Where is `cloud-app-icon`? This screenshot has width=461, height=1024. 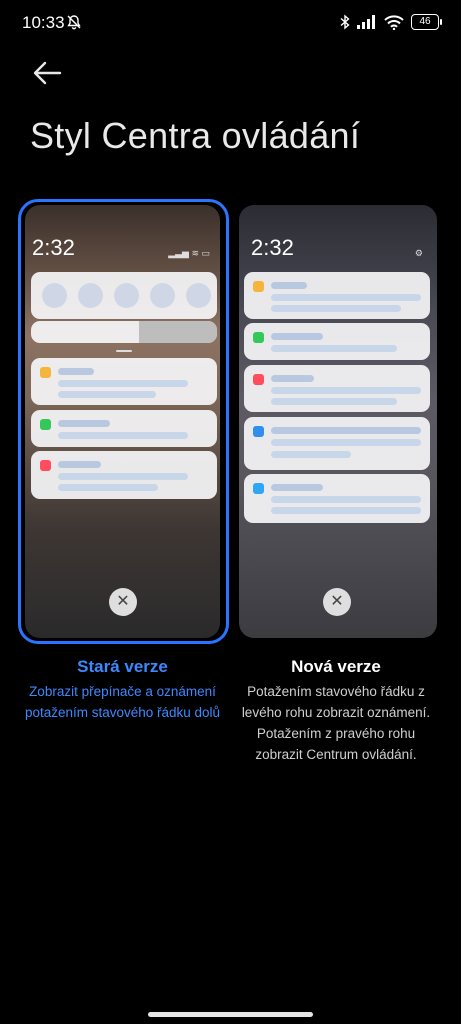
cloud-app-icon is located at coordinates (258, 488).